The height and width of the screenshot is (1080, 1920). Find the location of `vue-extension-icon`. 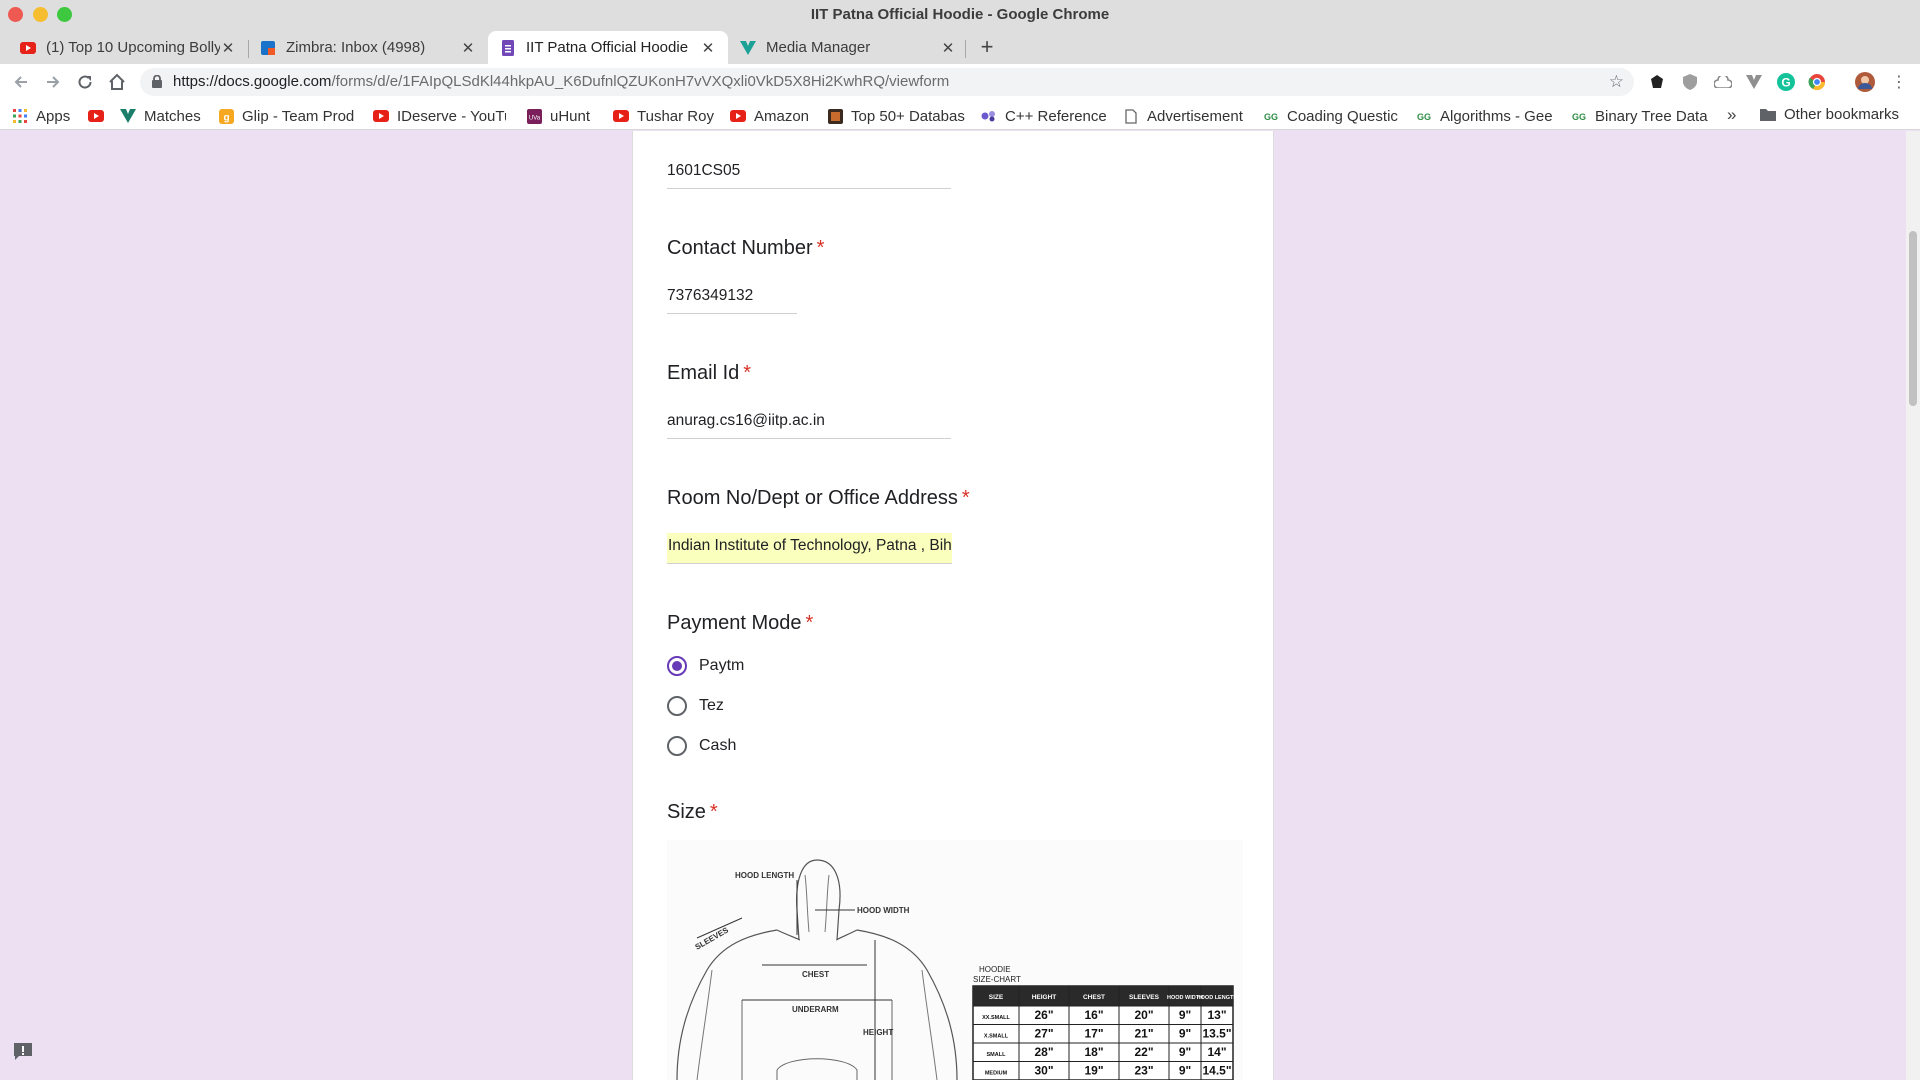

vue-extension-icon is located at coordinates (1754, 82).